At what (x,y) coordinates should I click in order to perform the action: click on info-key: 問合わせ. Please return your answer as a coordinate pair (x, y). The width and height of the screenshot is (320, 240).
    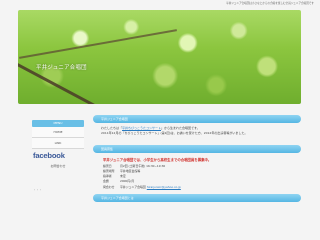
    Looking at the image, I should click on (109, 186).